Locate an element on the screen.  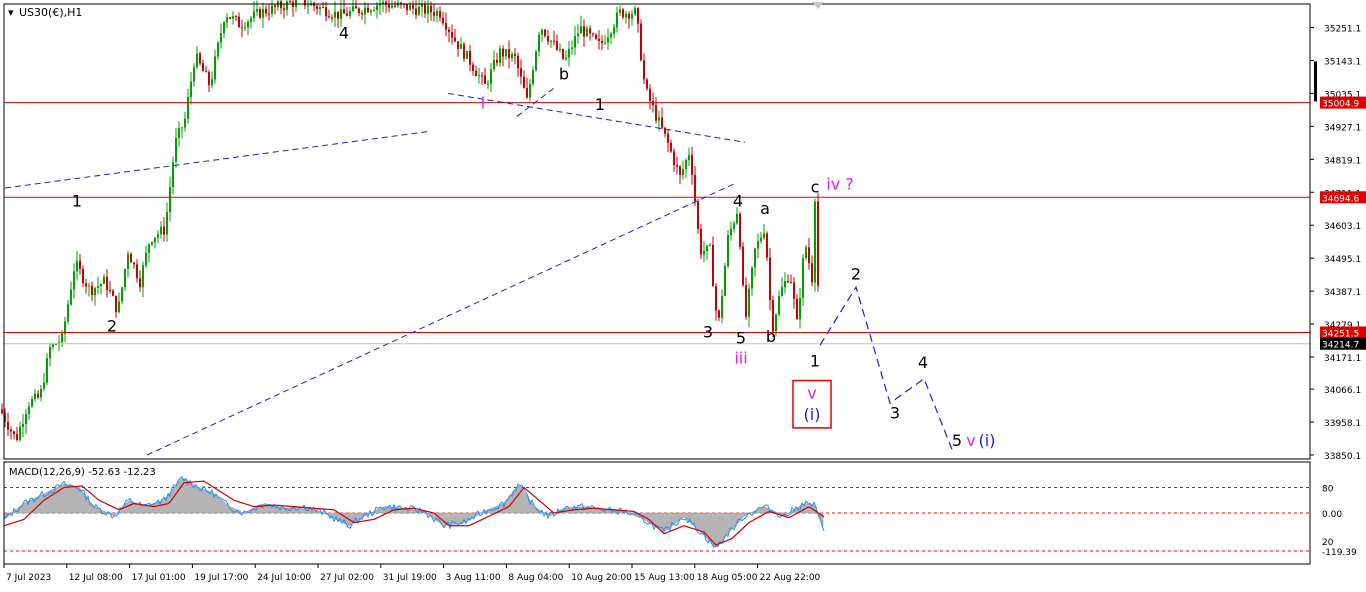
wave-label: a is located at coordinates (765, 208).